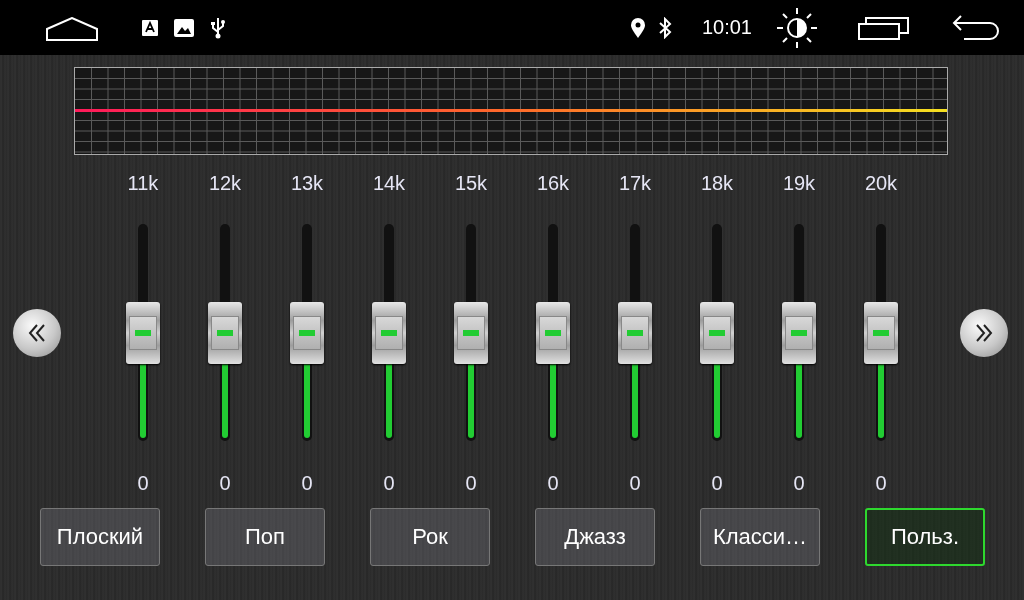 The image size is (1024, 600). Describe the element at coordinates (430, 537) in the screenshot. I see `preset-button: Рок` at that location.